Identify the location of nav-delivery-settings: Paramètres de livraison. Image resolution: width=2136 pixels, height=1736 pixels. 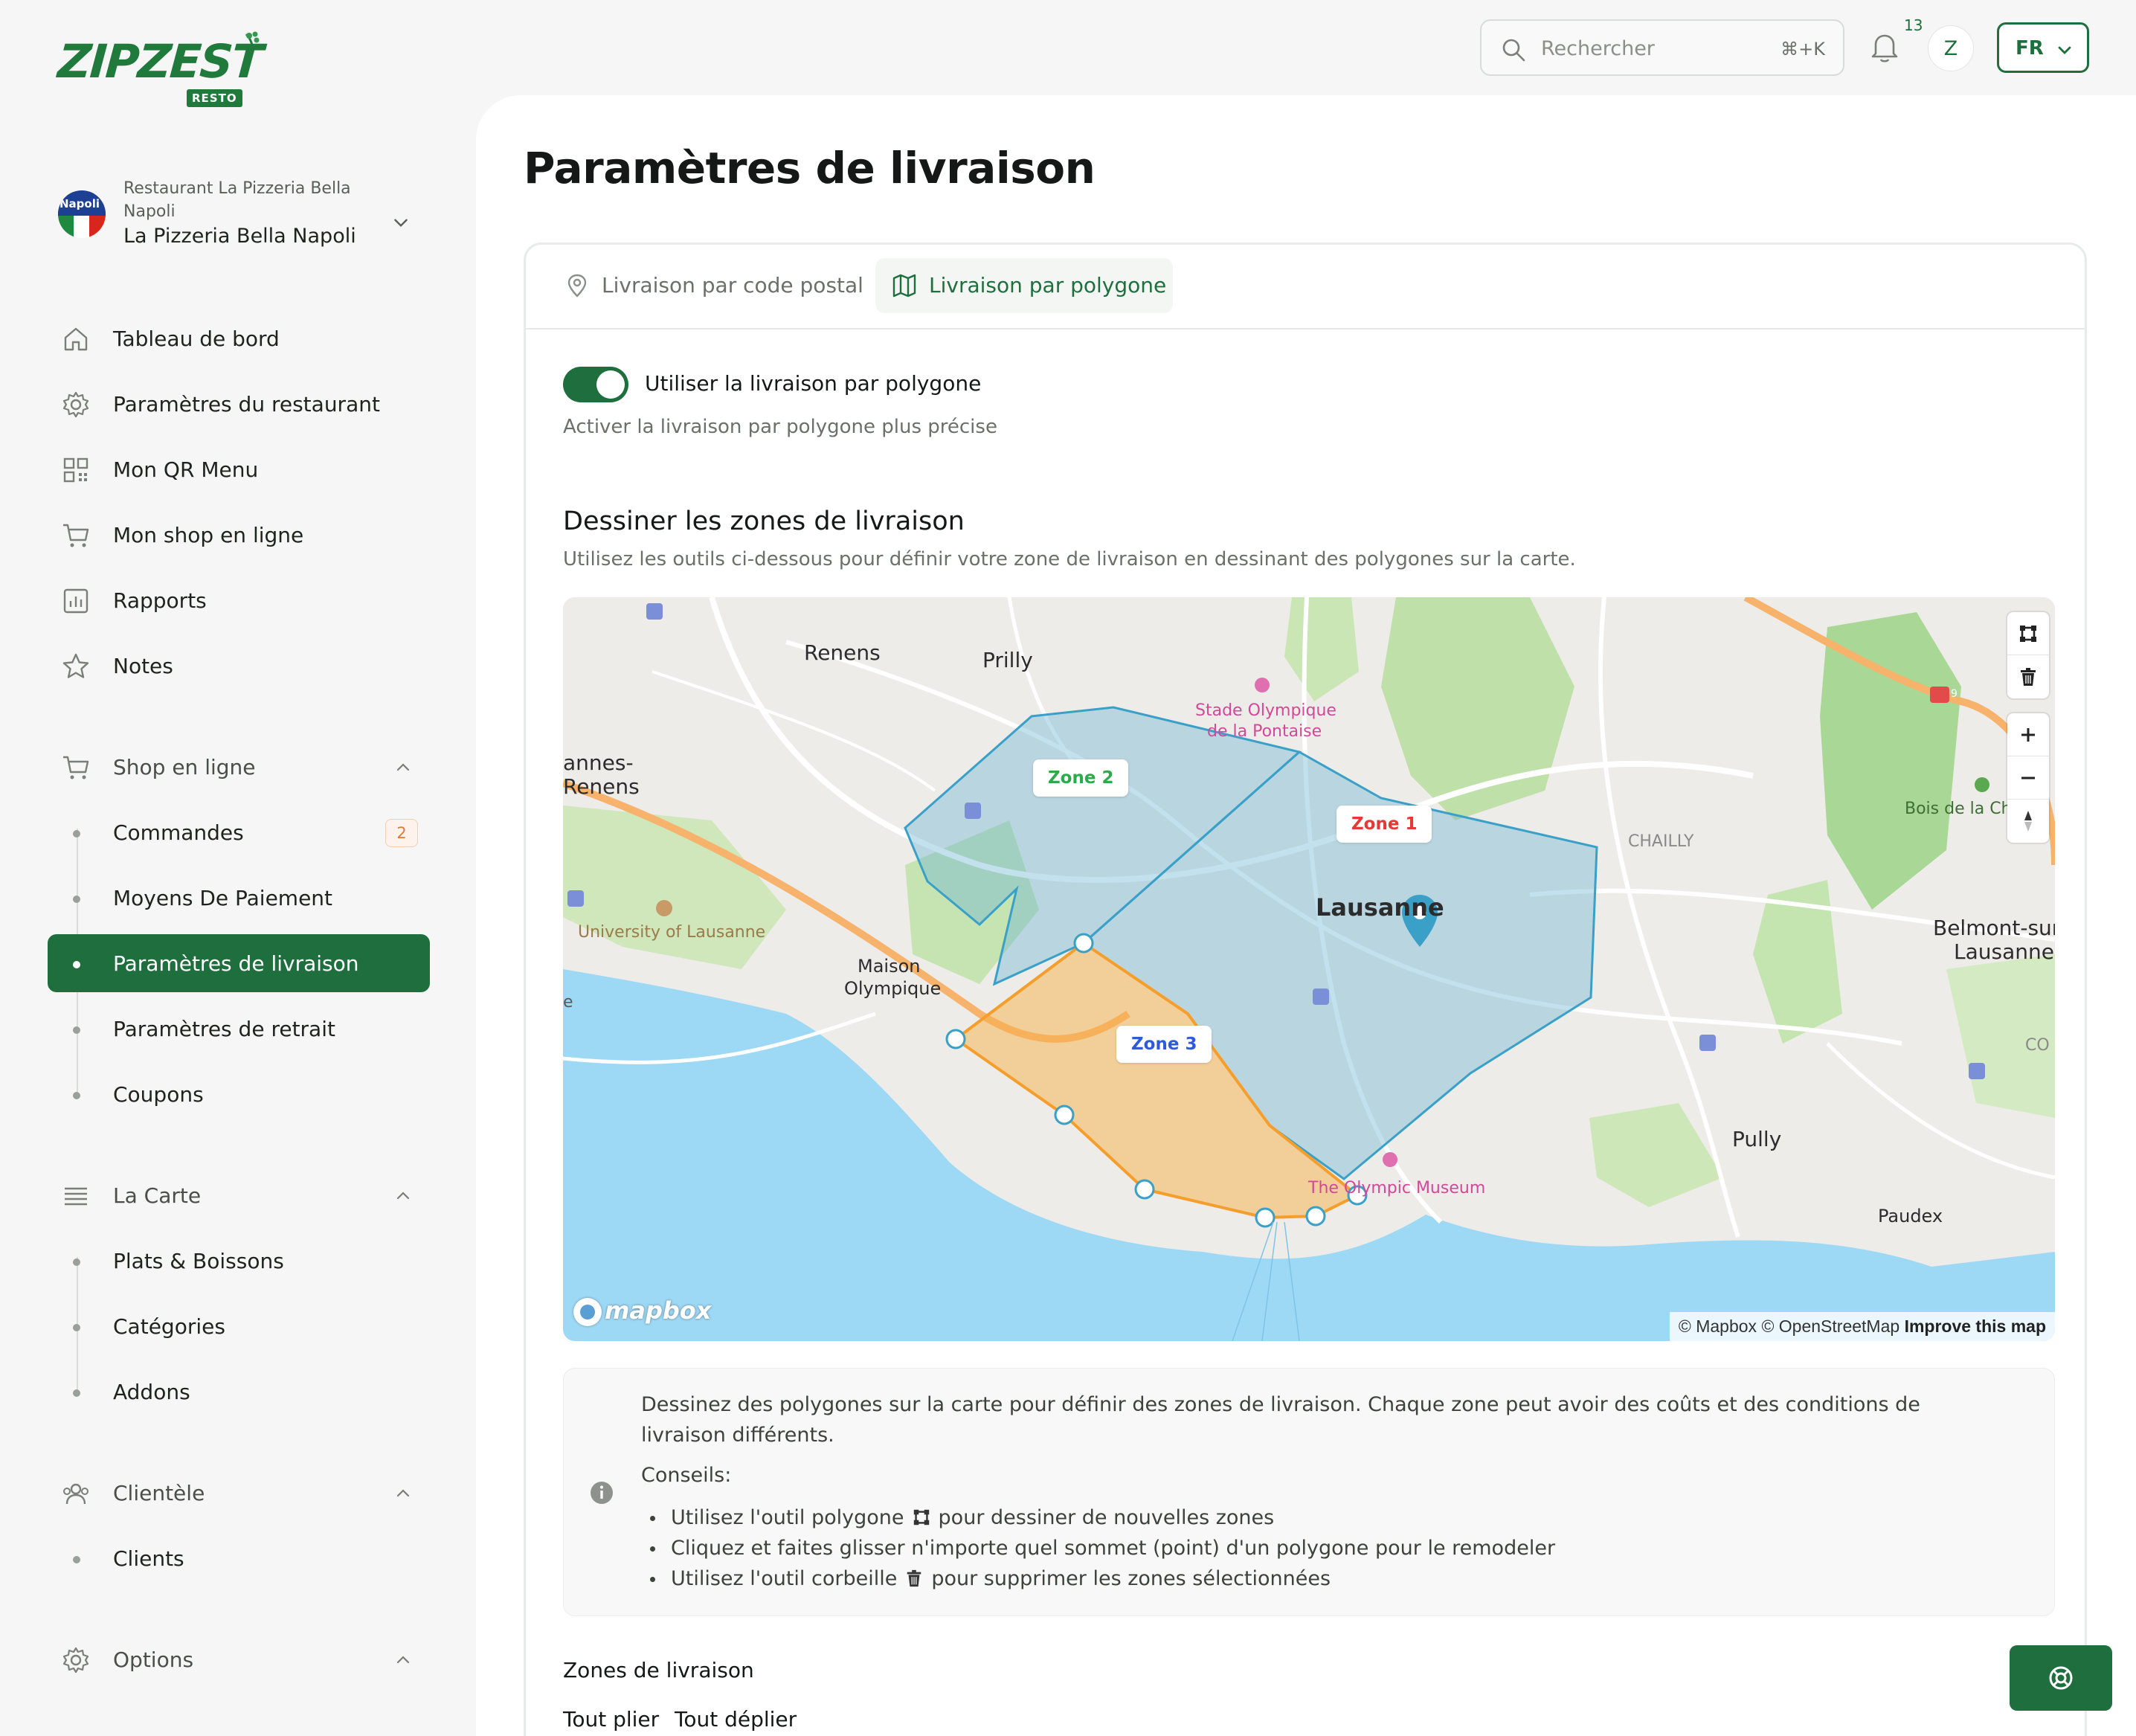
(239, 963).